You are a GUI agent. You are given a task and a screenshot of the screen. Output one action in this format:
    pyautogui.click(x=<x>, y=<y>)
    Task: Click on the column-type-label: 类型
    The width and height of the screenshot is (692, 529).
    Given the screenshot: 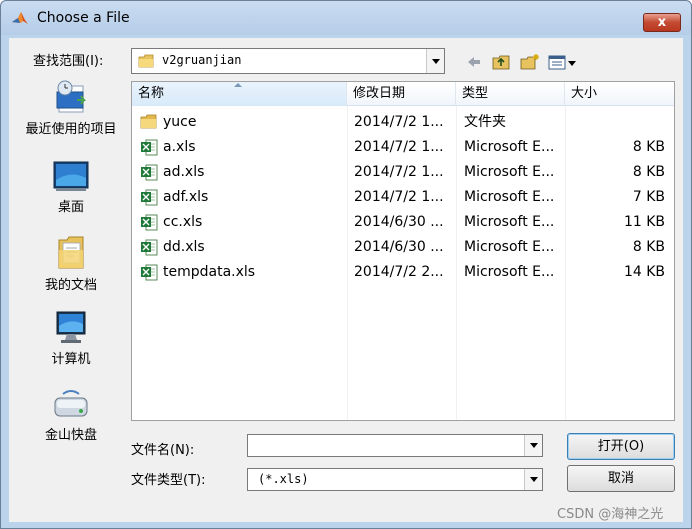 What is the action you would take?
    pyautogui.click(x=475, y=93)
    